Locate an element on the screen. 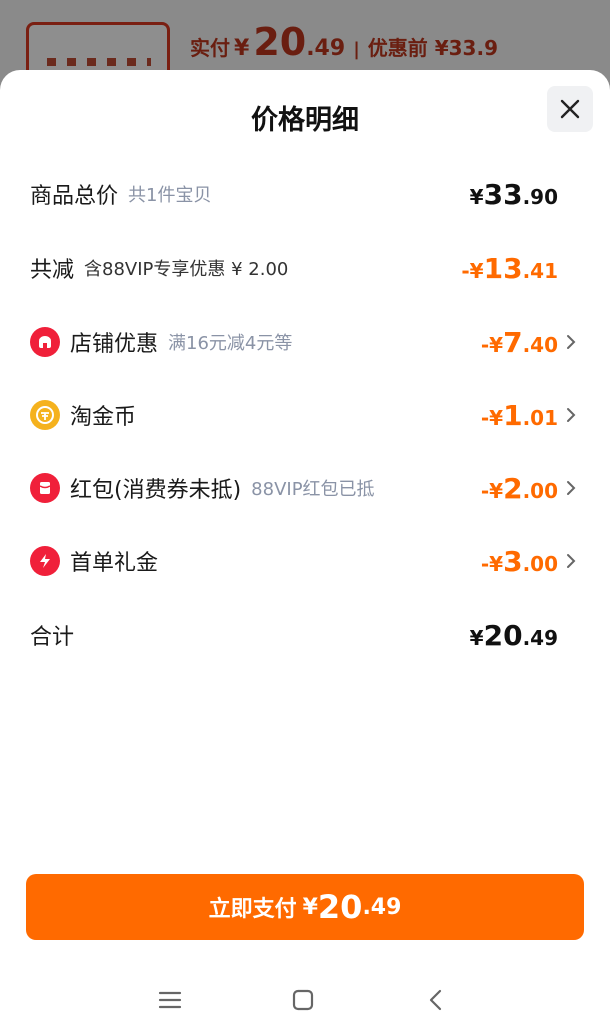 The image size is (610, 1033). pay-amount-dec: .49 is located at coordinates (382, 907).